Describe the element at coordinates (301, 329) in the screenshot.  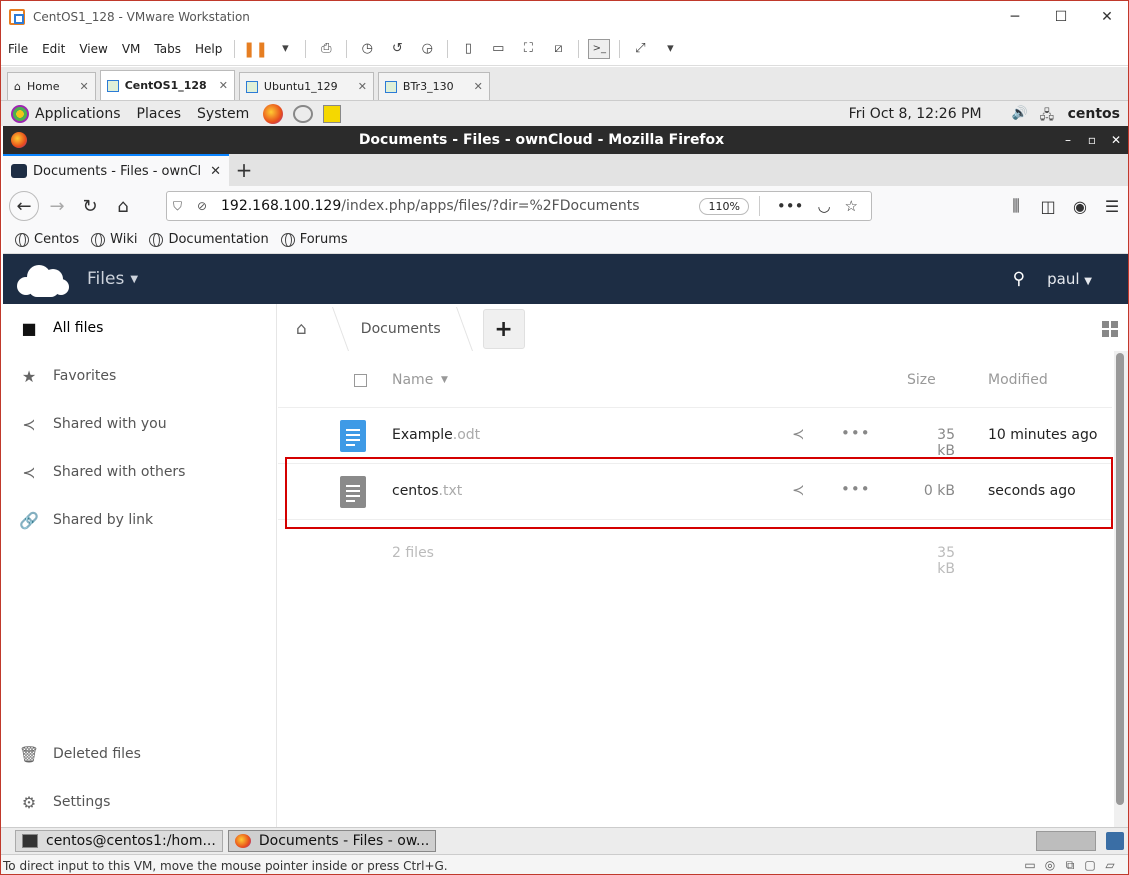
I see `home-icon: ⌂` at that location.